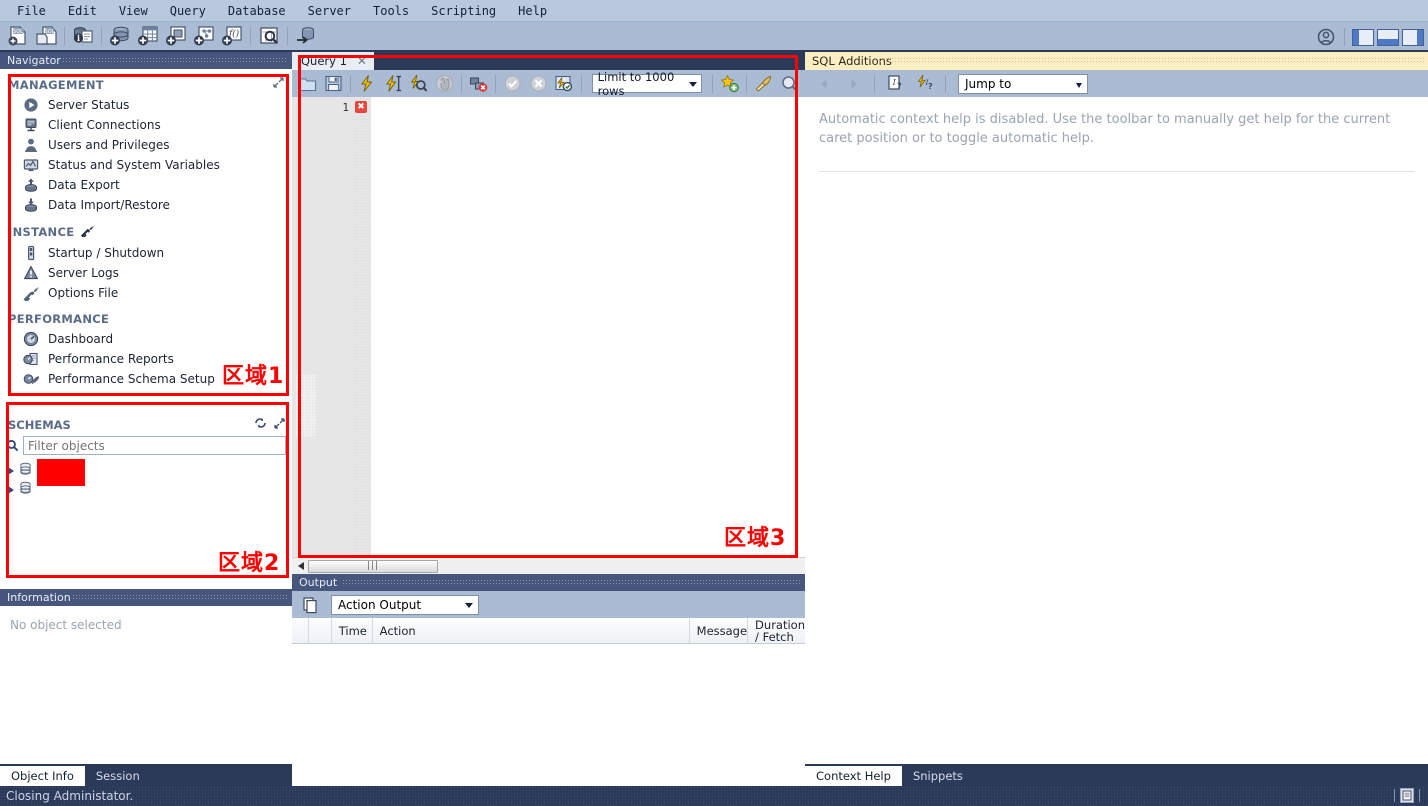 The width and height of the screenshot is (1428, 806). I want to click on menu-tools: Tools, so click(391, 11).